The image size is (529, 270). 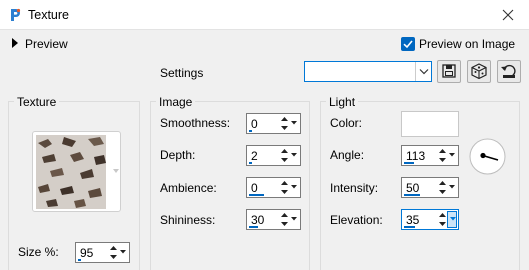 What do you see at coordinates (254, 156) in the screenshot?
I see `depth-value: 2` at bounding box center [254, 156].